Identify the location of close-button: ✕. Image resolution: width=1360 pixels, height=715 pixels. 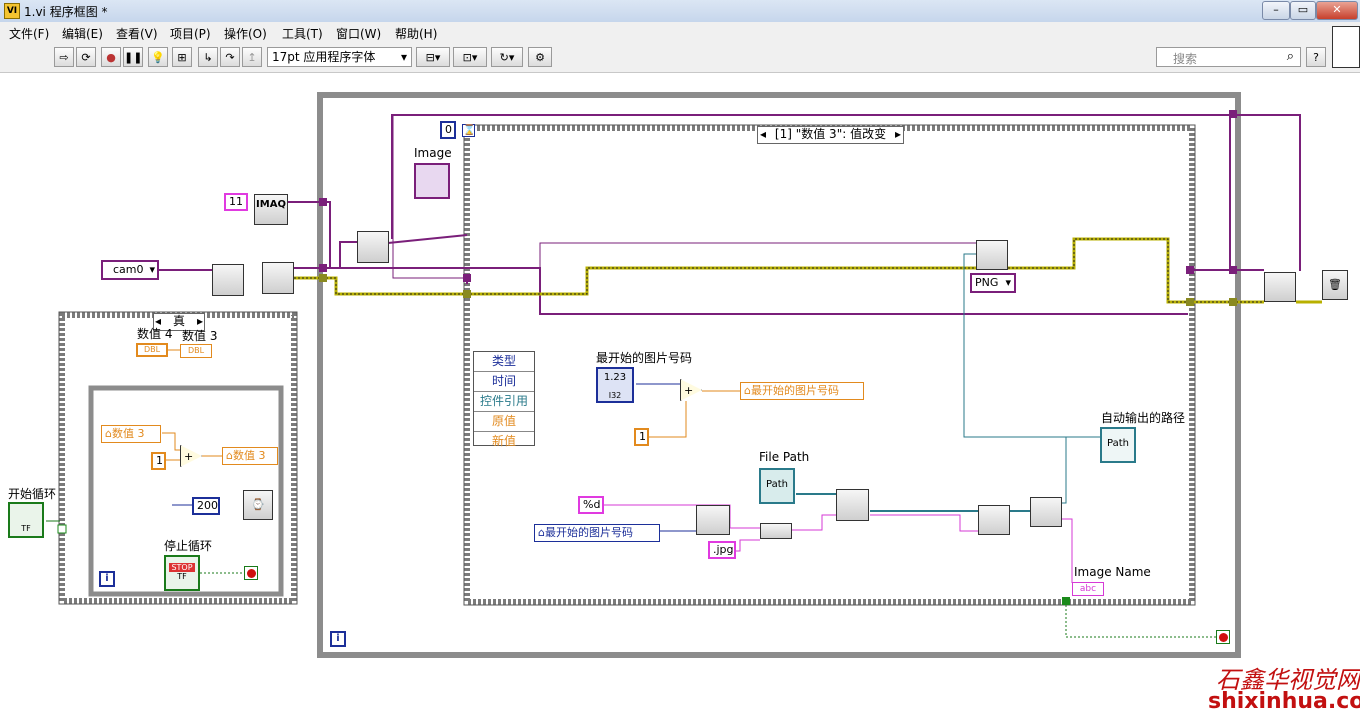
(1337, 10).